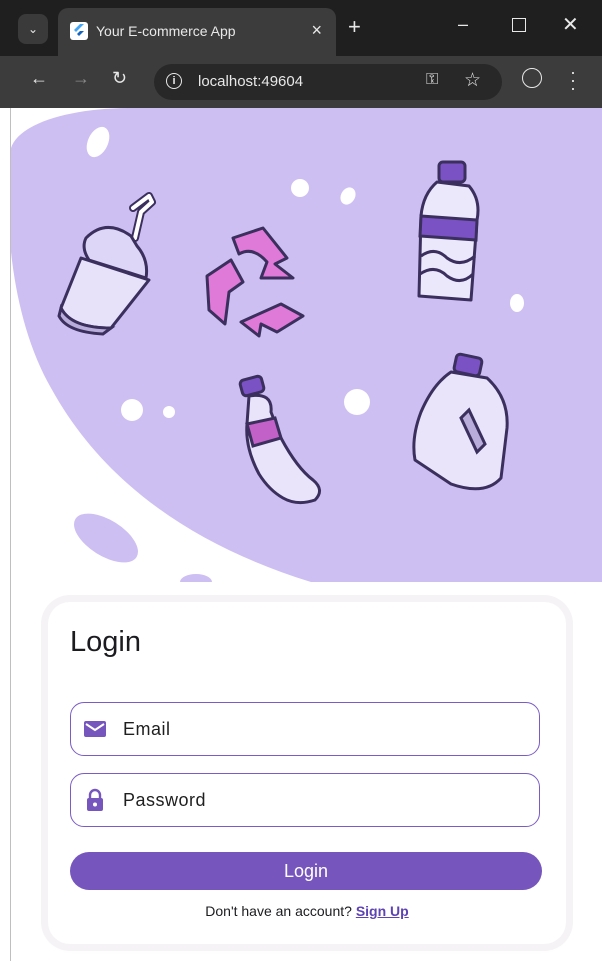 This screenshot has height=961, width=602. What do you see at coordinates (328, 82) in the screenshot?
I see `address-bar: i localhost:49604 ⚿ ☆` at bounding box center [328, 82].